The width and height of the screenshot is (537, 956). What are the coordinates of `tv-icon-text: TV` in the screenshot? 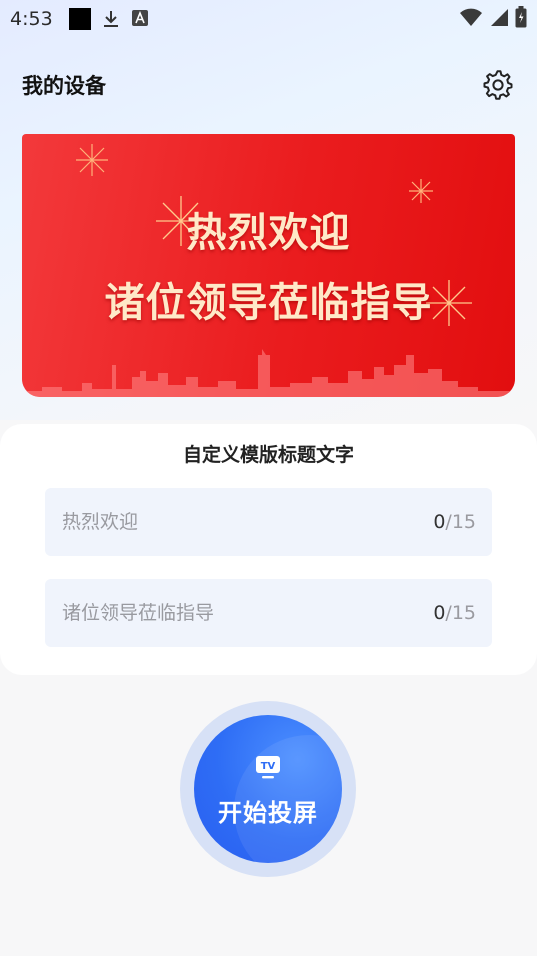 It's located at (268, 766).